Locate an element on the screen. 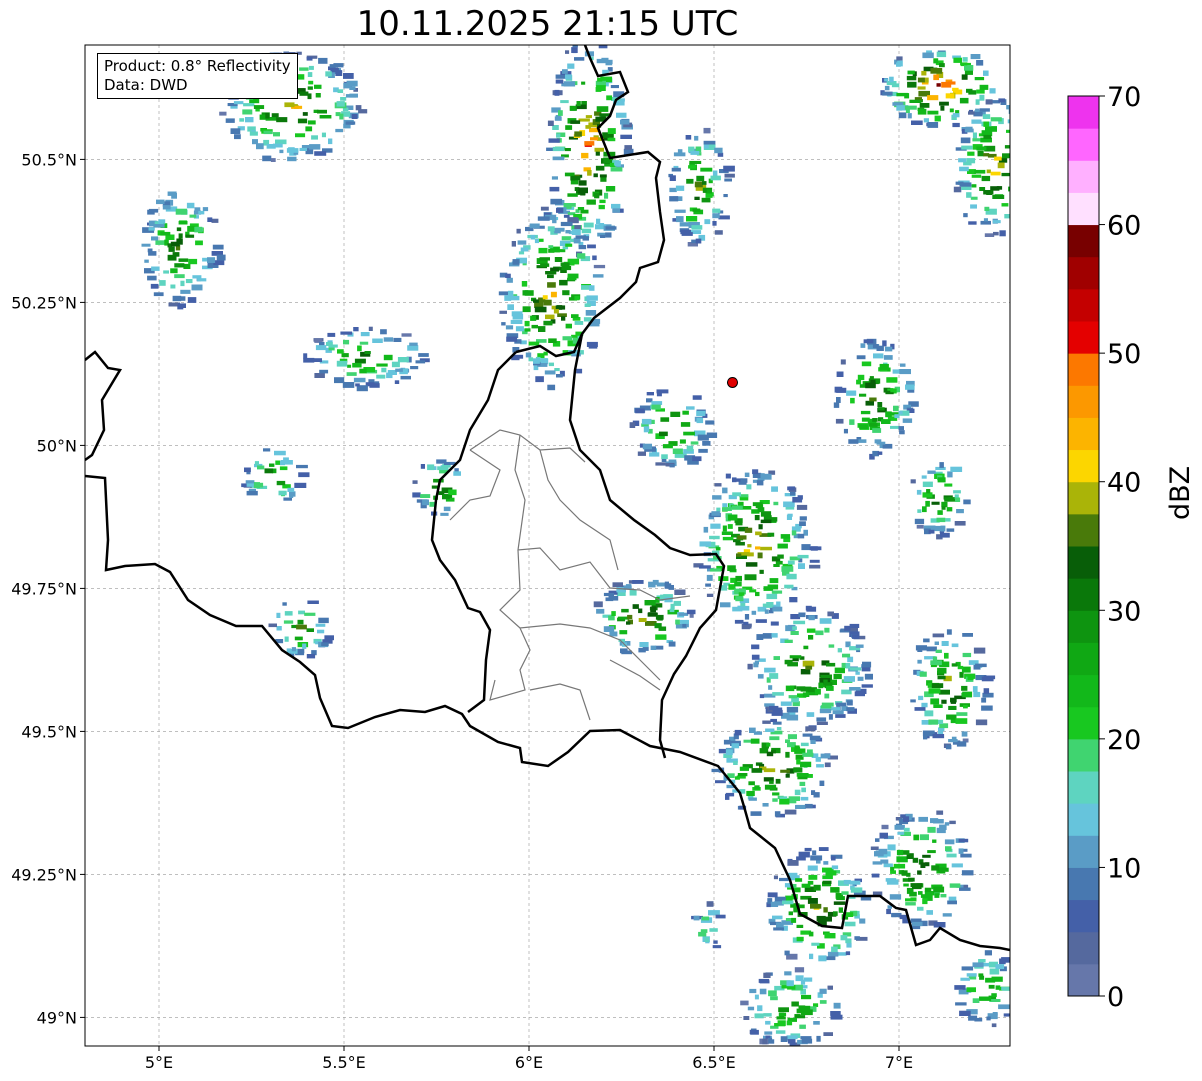 This screenshot has height=1081, width=1202. colorbar-segment is located at coordinates (1083, 112).